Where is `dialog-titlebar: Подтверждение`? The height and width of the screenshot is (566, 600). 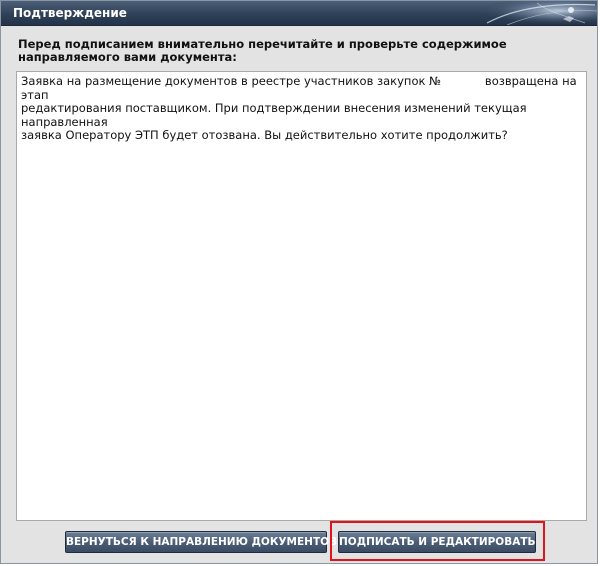 dialog-titlebar: Подтверждение is located at coordinates (299, 13).